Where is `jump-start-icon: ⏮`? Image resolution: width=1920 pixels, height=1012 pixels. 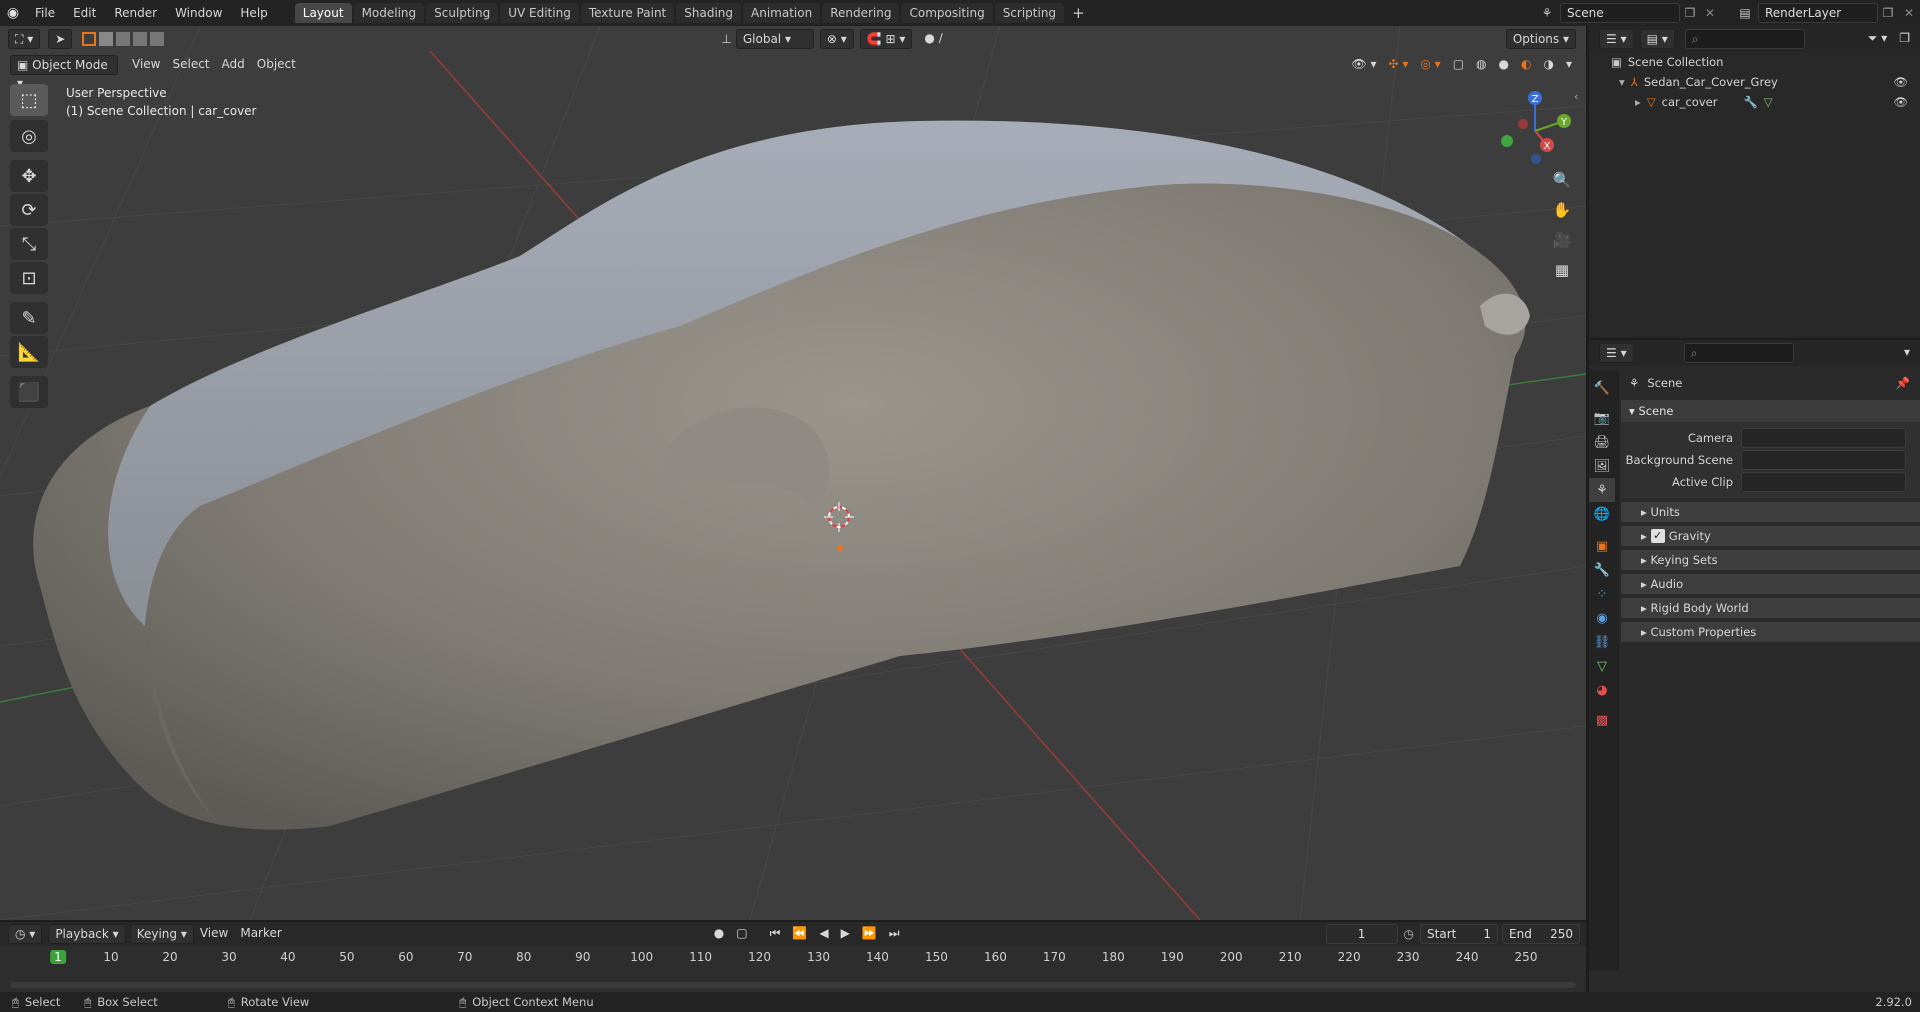
jump-start-icon: ⏮ is located at coordinates (775, 934).